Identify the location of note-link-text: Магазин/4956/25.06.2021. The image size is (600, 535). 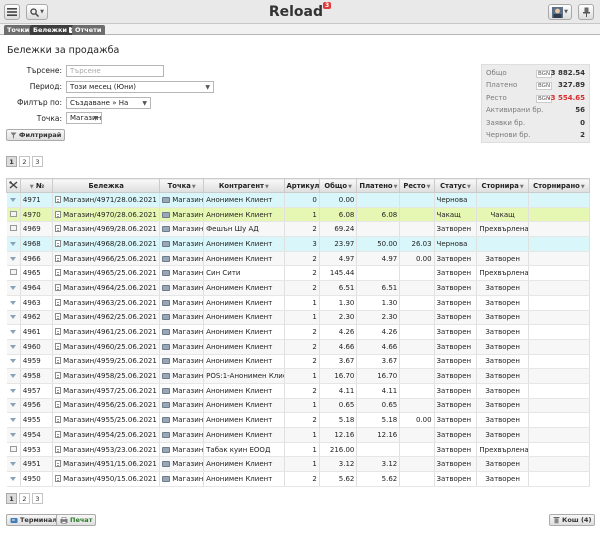
(110, 405).